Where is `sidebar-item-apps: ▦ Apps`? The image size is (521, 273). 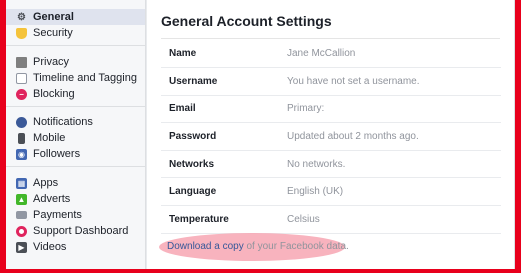 sidebar-item-apps: ▦ Apps is located at coordinates (75, 183).